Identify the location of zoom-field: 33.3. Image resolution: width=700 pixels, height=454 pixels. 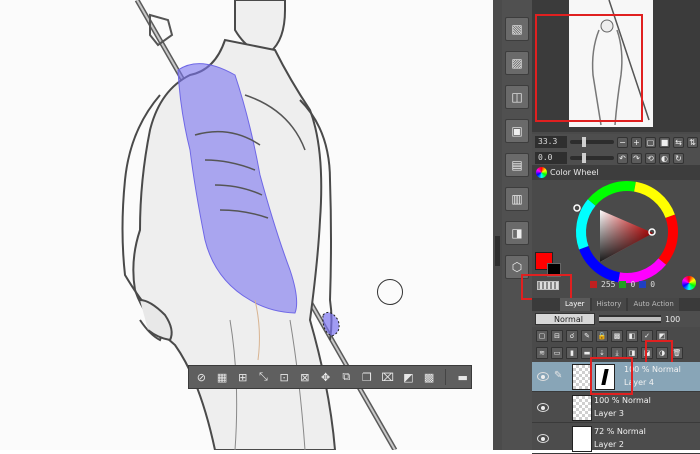
(551, 142).